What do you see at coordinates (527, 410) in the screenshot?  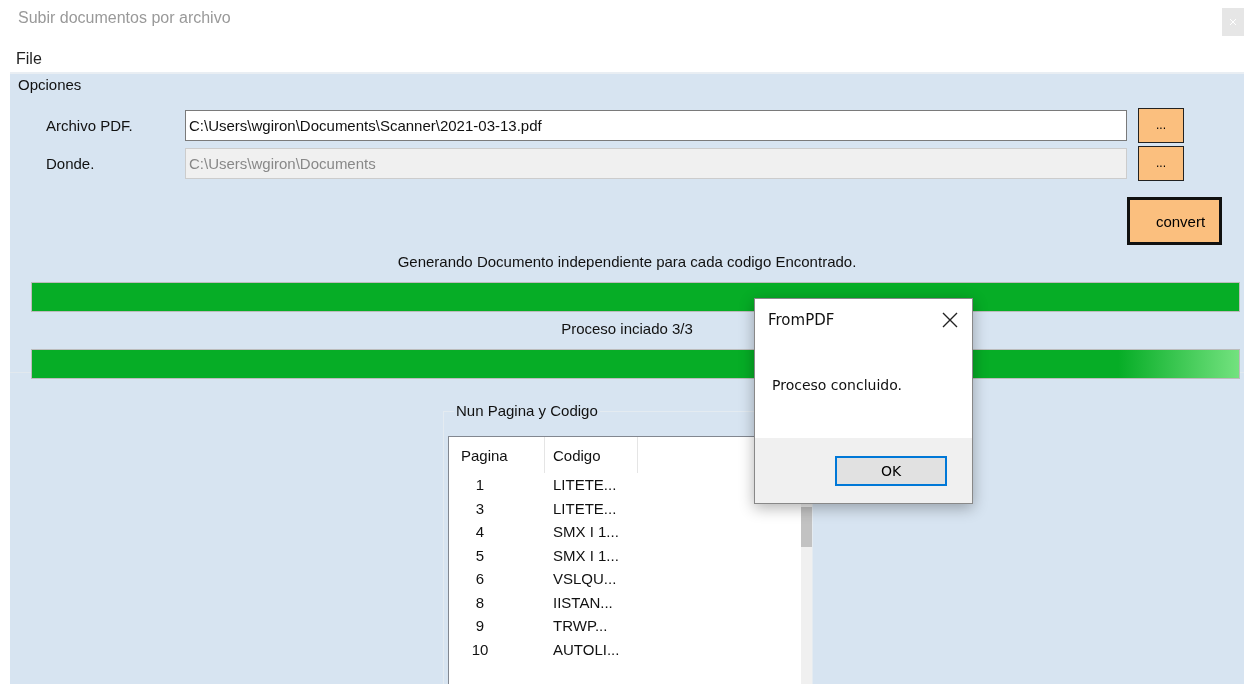 I see `group-title: Nun Pagina y Codigo` at bounding box center [527, 410].